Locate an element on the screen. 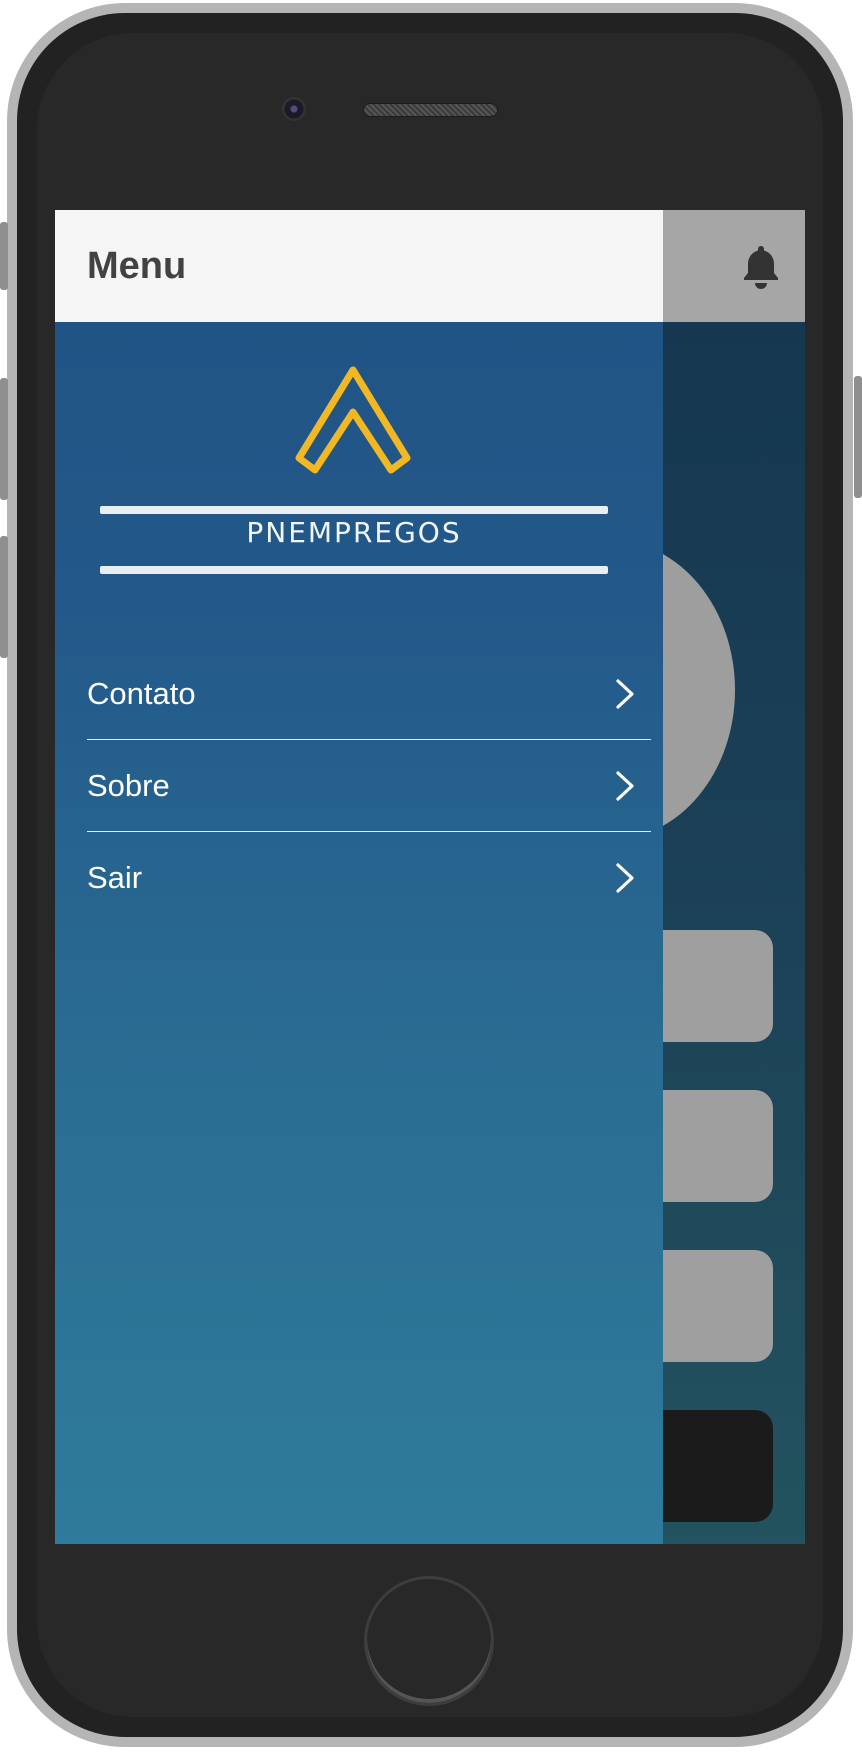 The image size is (862, 1753). menu-item-label: Sair is located at coordinates (115, 877).